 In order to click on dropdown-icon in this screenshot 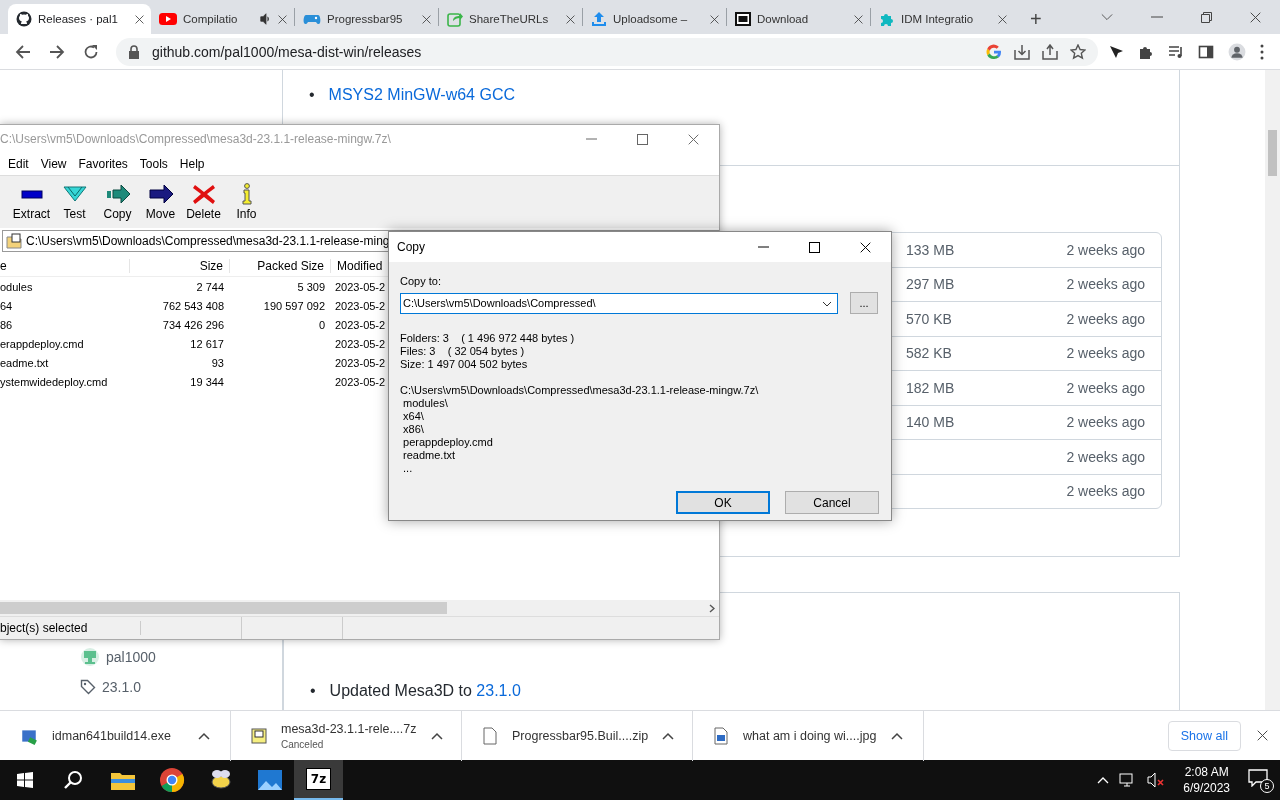, I will do `click(827, 303)`.